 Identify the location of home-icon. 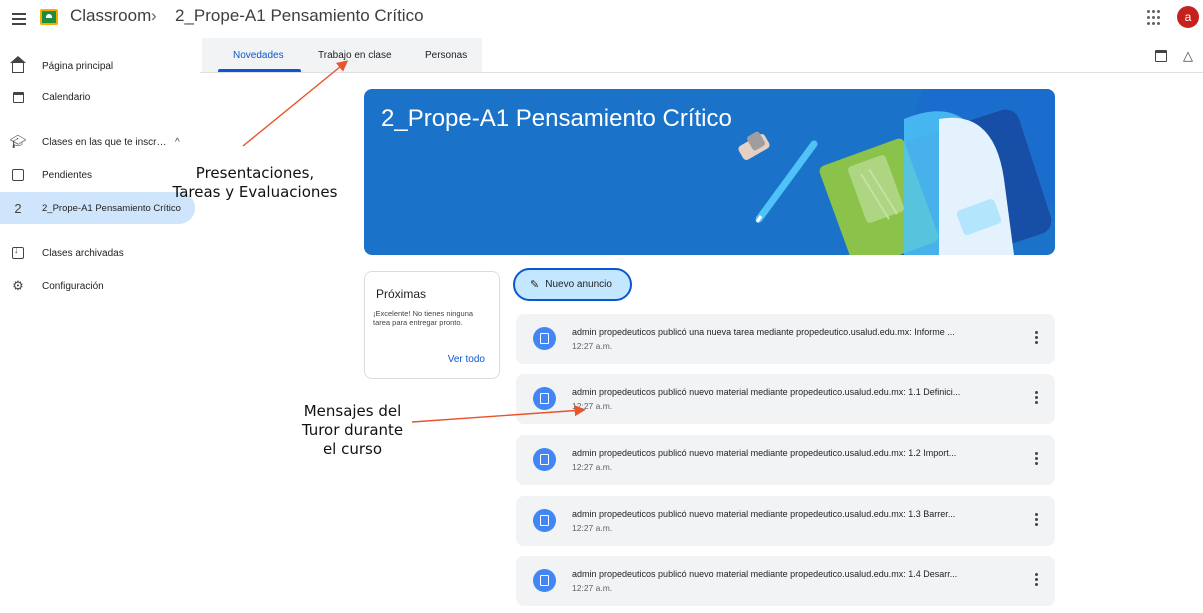
(18, 65).